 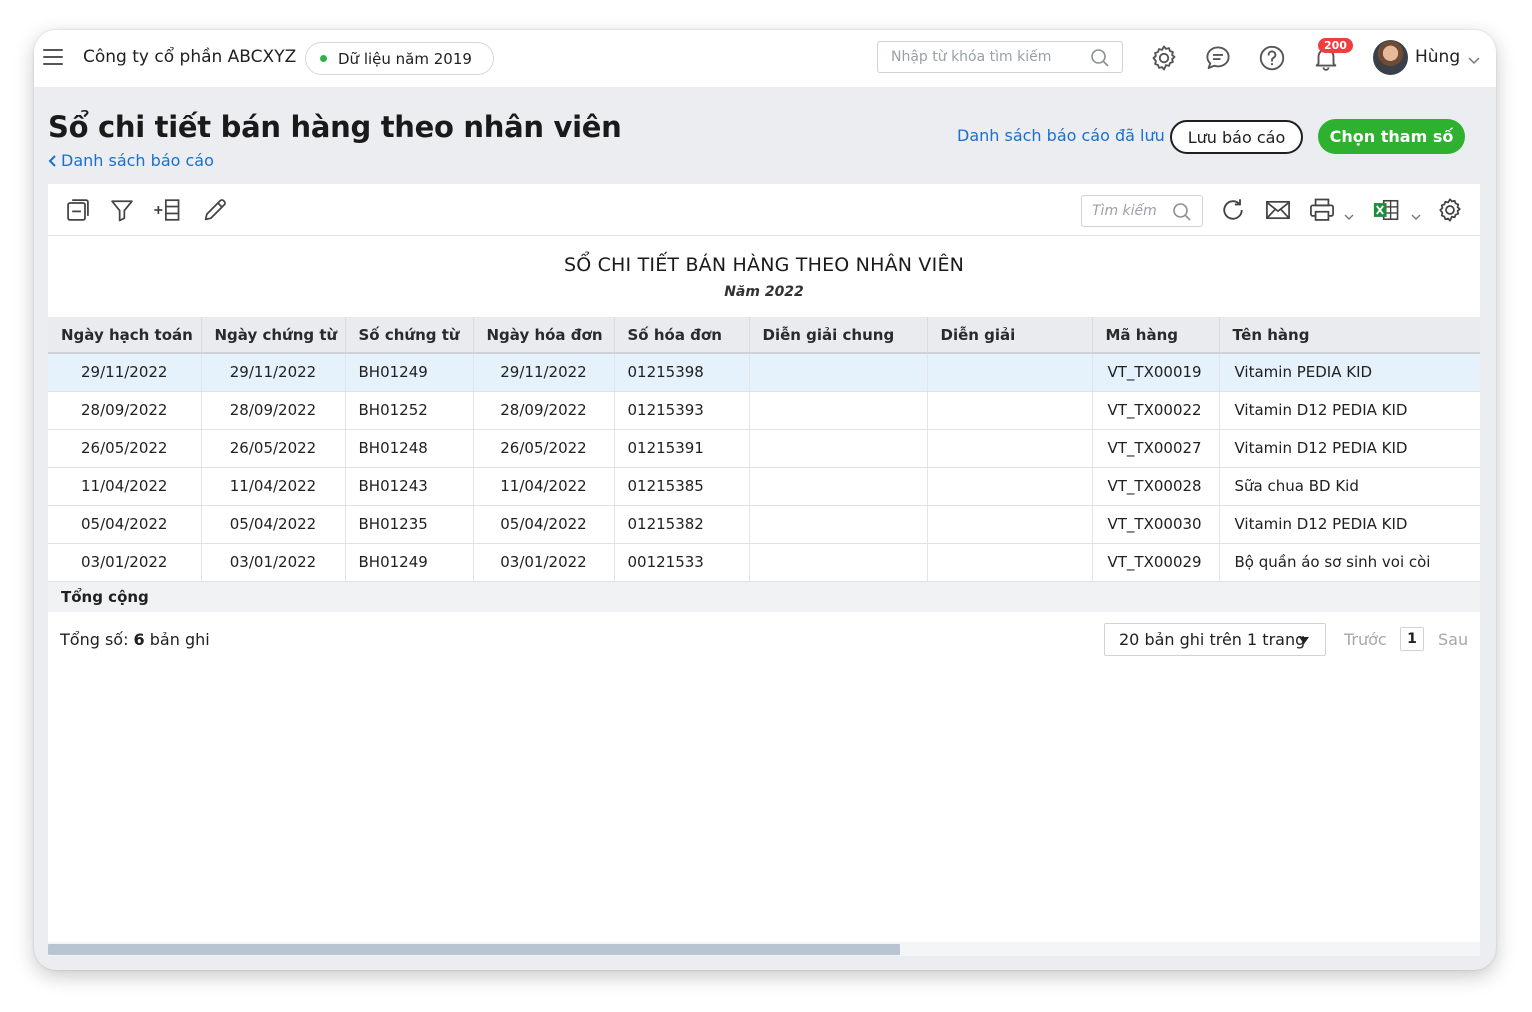 What do you see at coordinates (1156, 562) in the screenshot?
I see `cell-item-code: VT_TX00029` at bounding box center [1156, 562].